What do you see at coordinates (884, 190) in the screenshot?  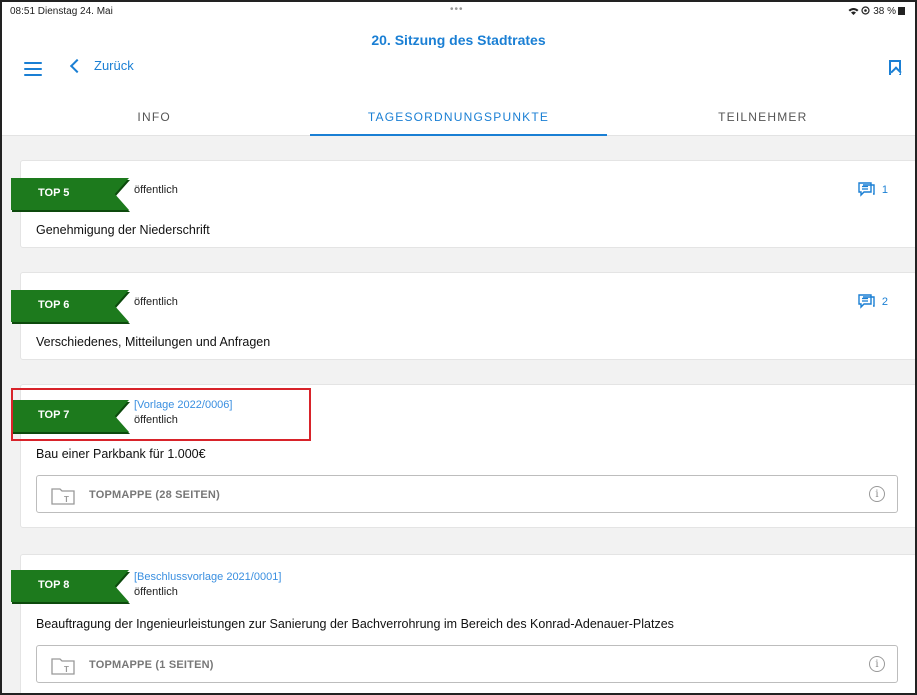 I see `comment-count: 1` at bounding box center [884, 190].